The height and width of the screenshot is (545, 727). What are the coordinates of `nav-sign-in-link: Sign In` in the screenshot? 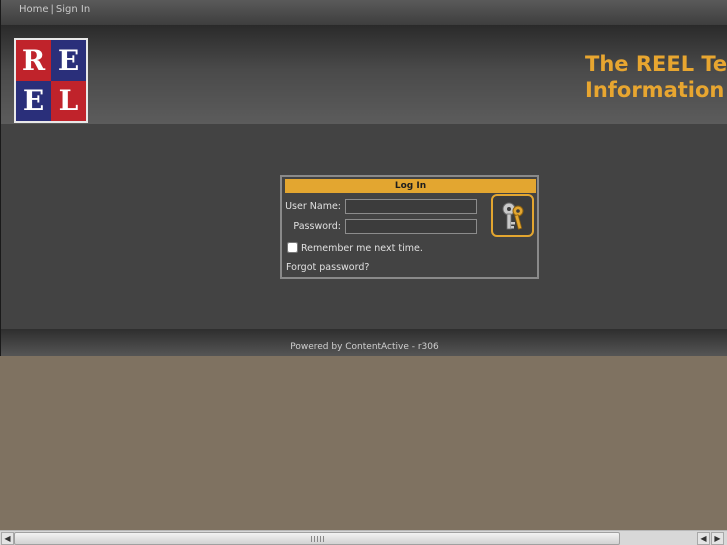 It's located at (73, 9).